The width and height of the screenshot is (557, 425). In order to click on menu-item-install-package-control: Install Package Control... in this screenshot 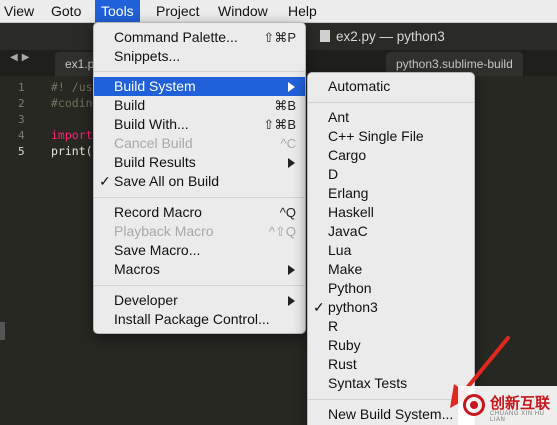, I will do `click(199, 319)`.